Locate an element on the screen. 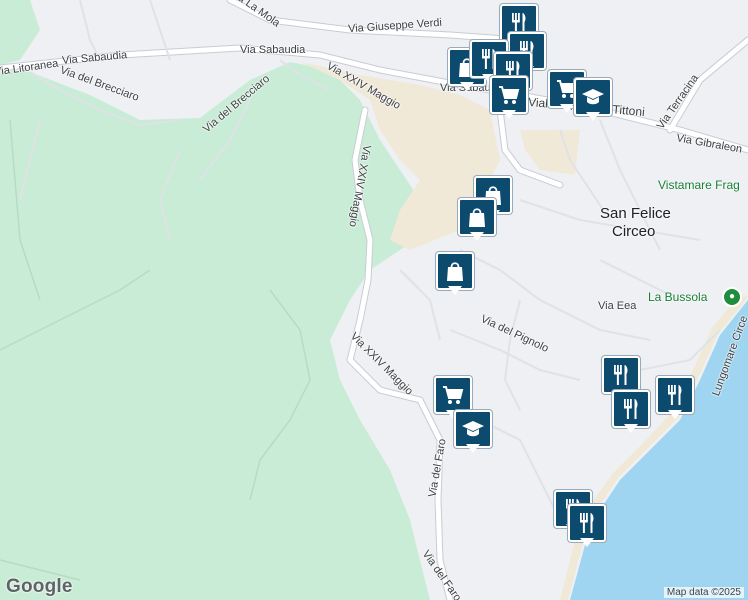 This screenshot has width=748, height=600. google-logo: Google is located at coordinates (39, 586).